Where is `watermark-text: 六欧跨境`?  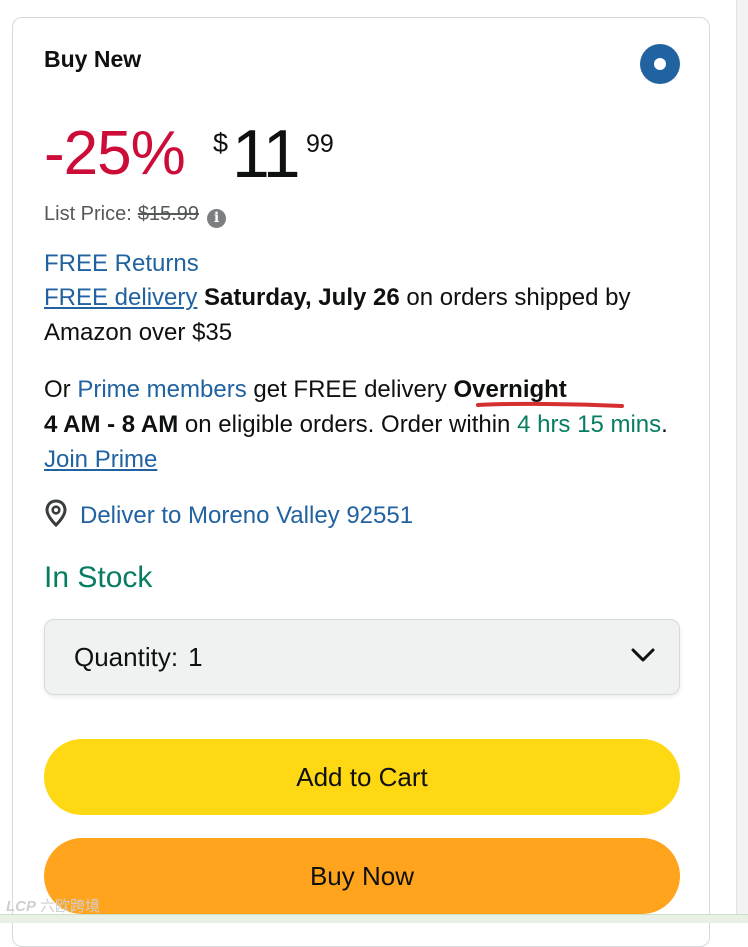
watermark-text: 六欧跨境 is located at coordinates (70, 906).